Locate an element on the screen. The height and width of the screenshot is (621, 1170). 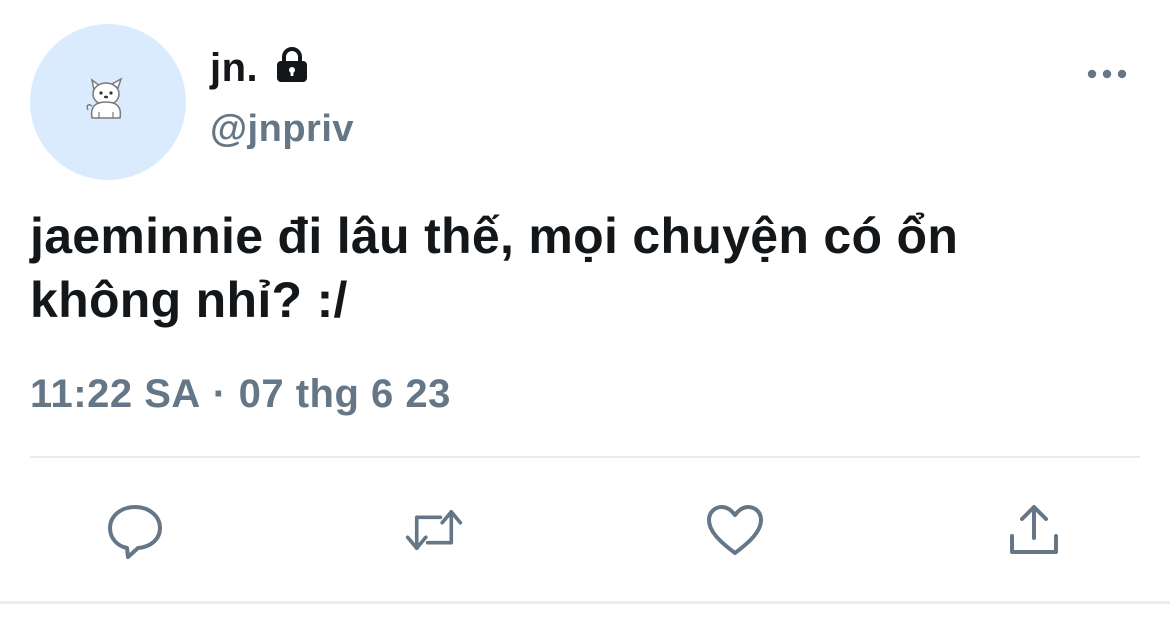
retweet-icon is located at coordinates (434, 530).